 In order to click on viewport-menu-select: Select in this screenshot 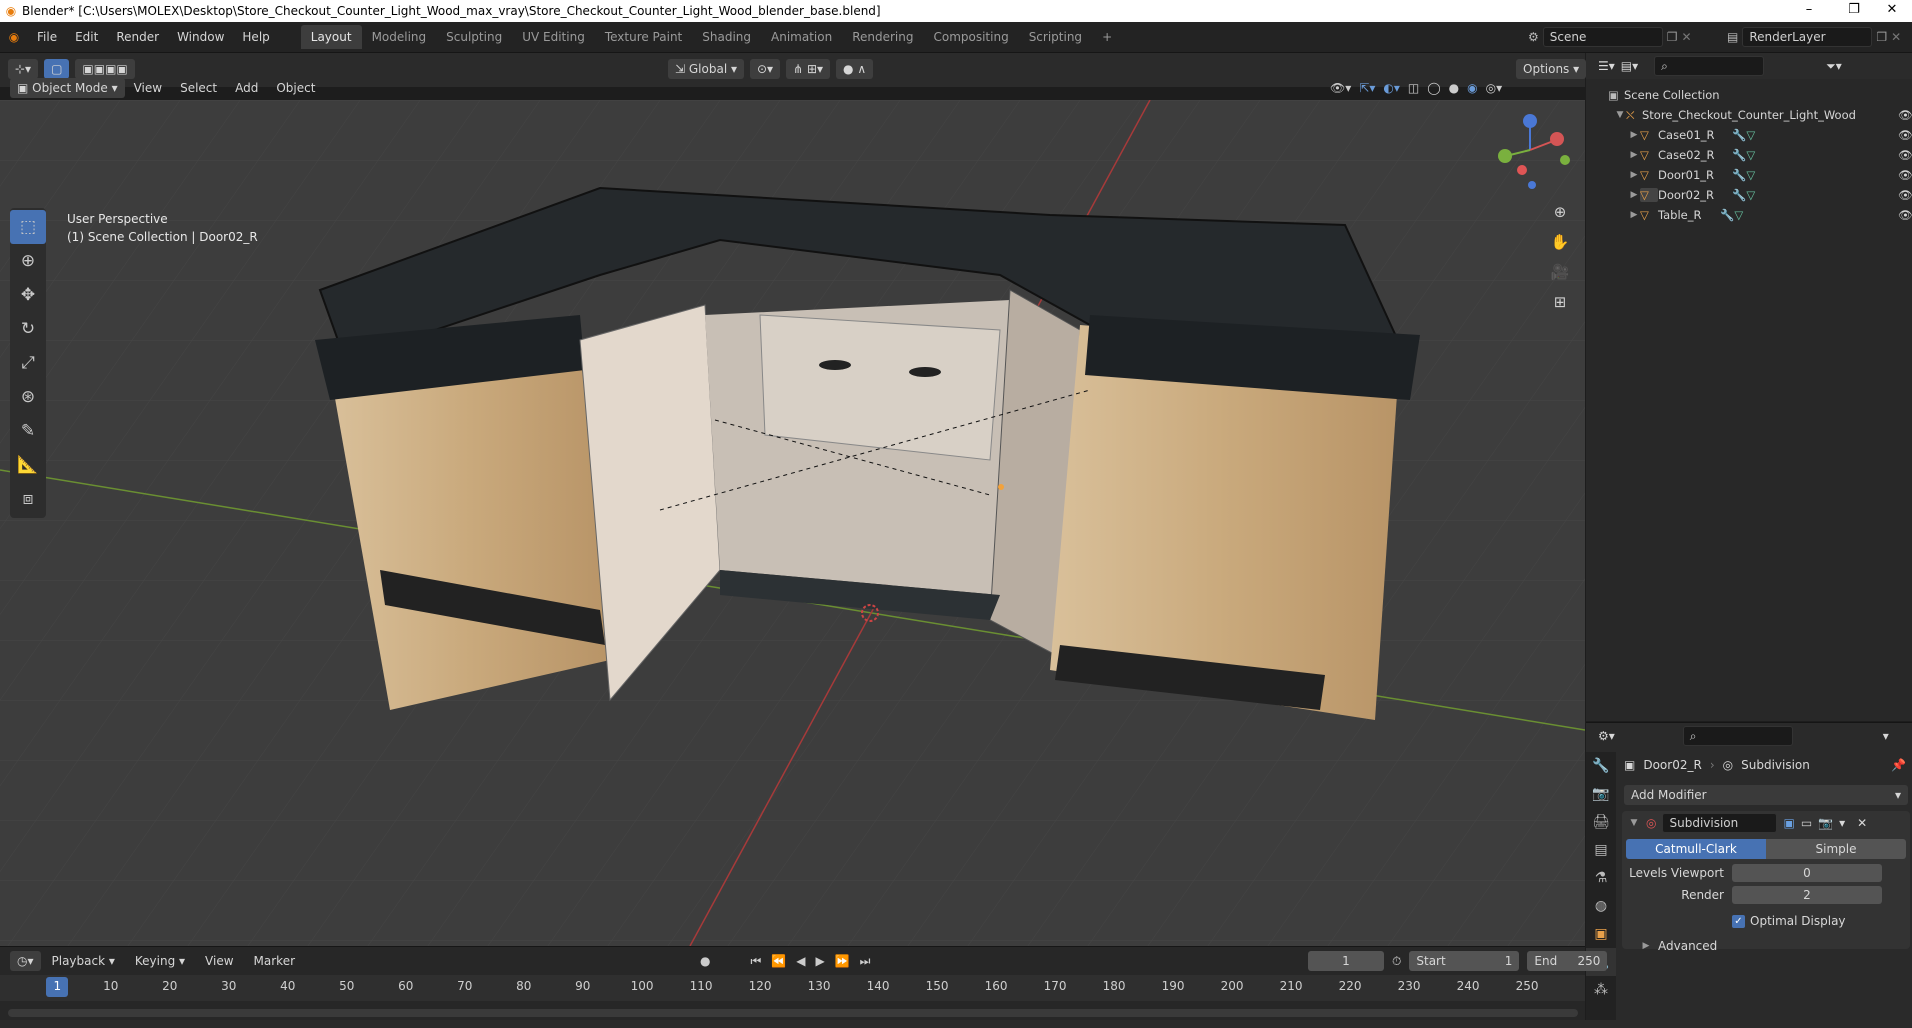, I will do `click(198, 88)`.